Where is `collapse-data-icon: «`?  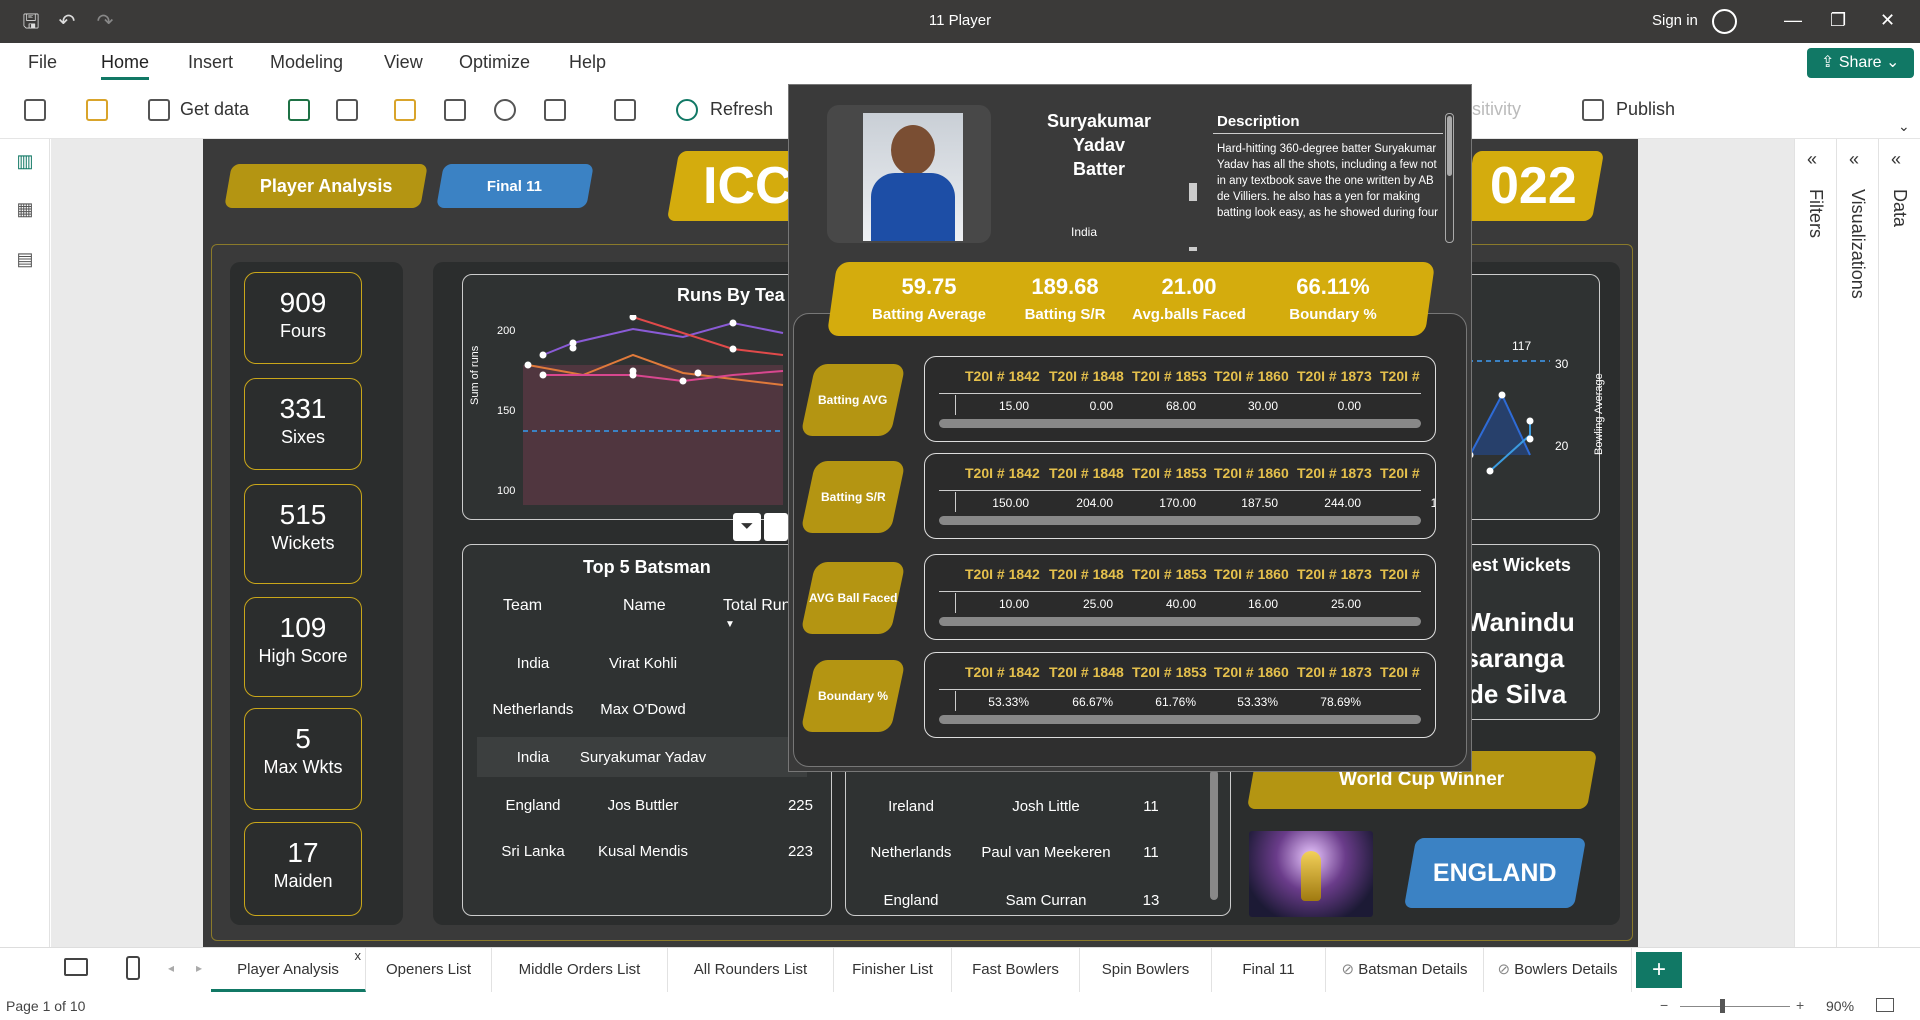
collapse-data-icon: « is located at coordinates (1896, 159).